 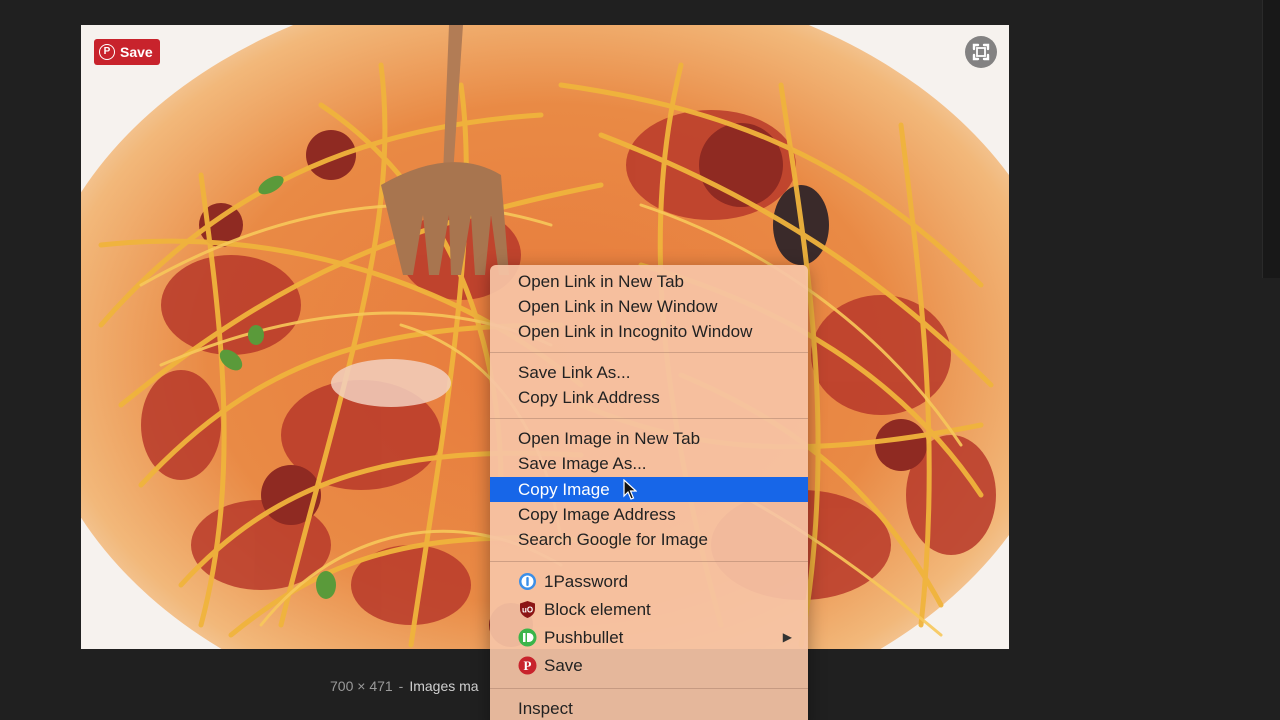 I want to click on pinterest-save-label: Save, so click(x=136, y=52).